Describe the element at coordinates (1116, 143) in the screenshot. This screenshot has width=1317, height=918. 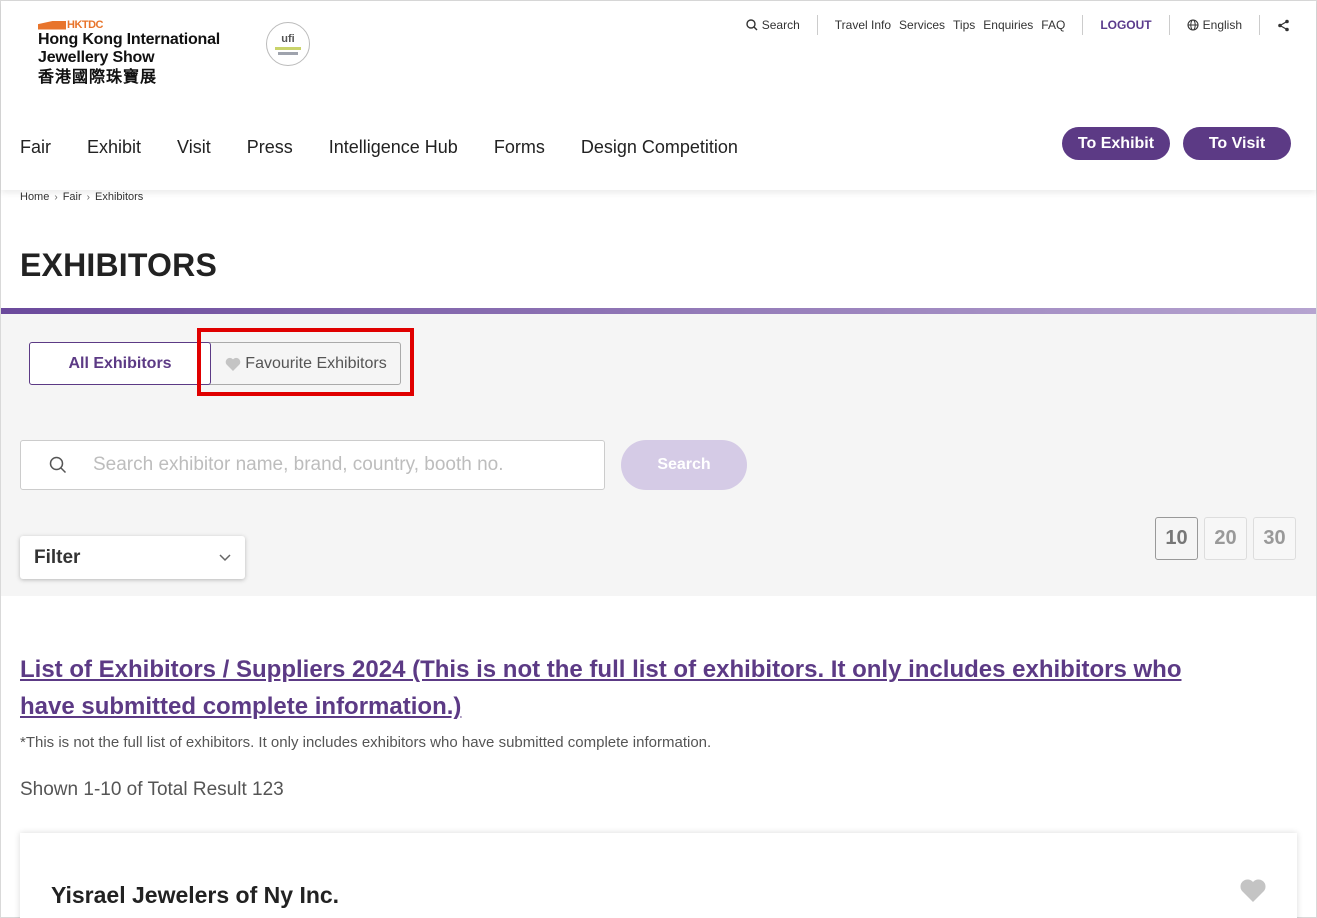
I see `to-exhibit-button: To Exhibit` at that location.